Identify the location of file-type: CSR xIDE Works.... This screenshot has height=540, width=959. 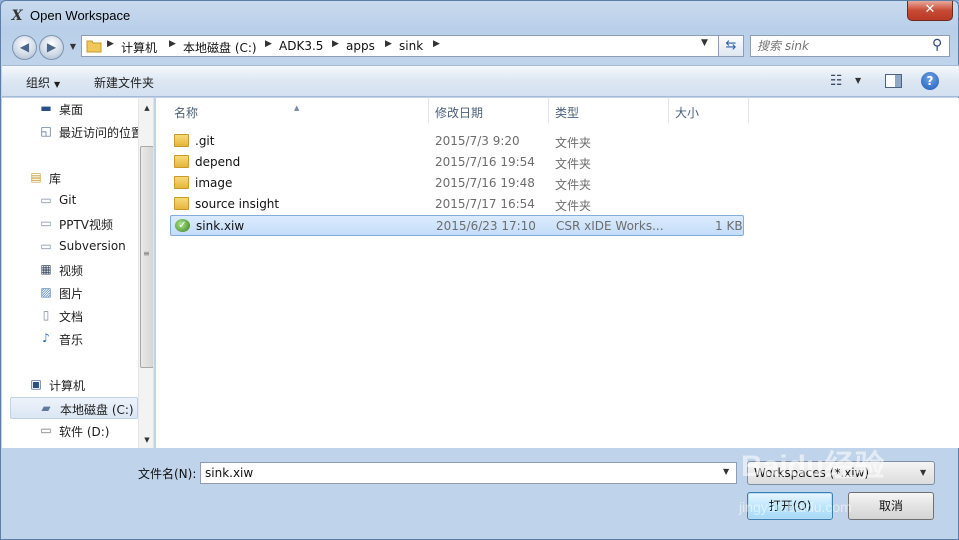
(610, 226).